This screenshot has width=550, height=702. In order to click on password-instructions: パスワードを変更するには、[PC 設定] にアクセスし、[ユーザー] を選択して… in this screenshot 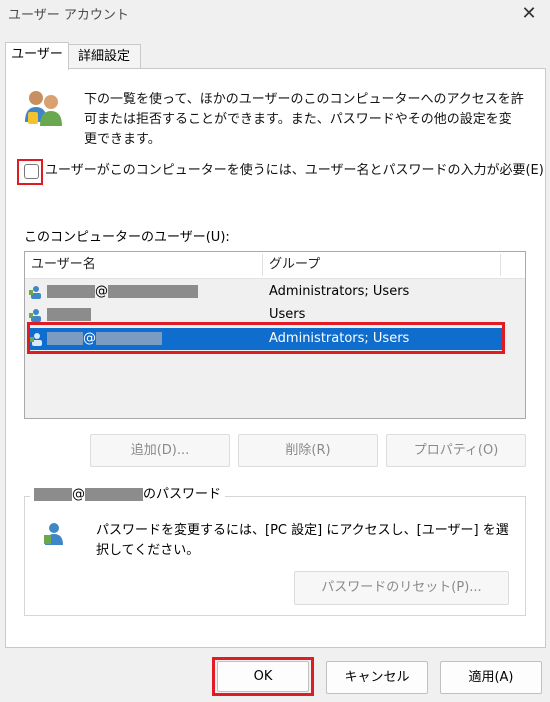, I will do `click(302, 540)`.